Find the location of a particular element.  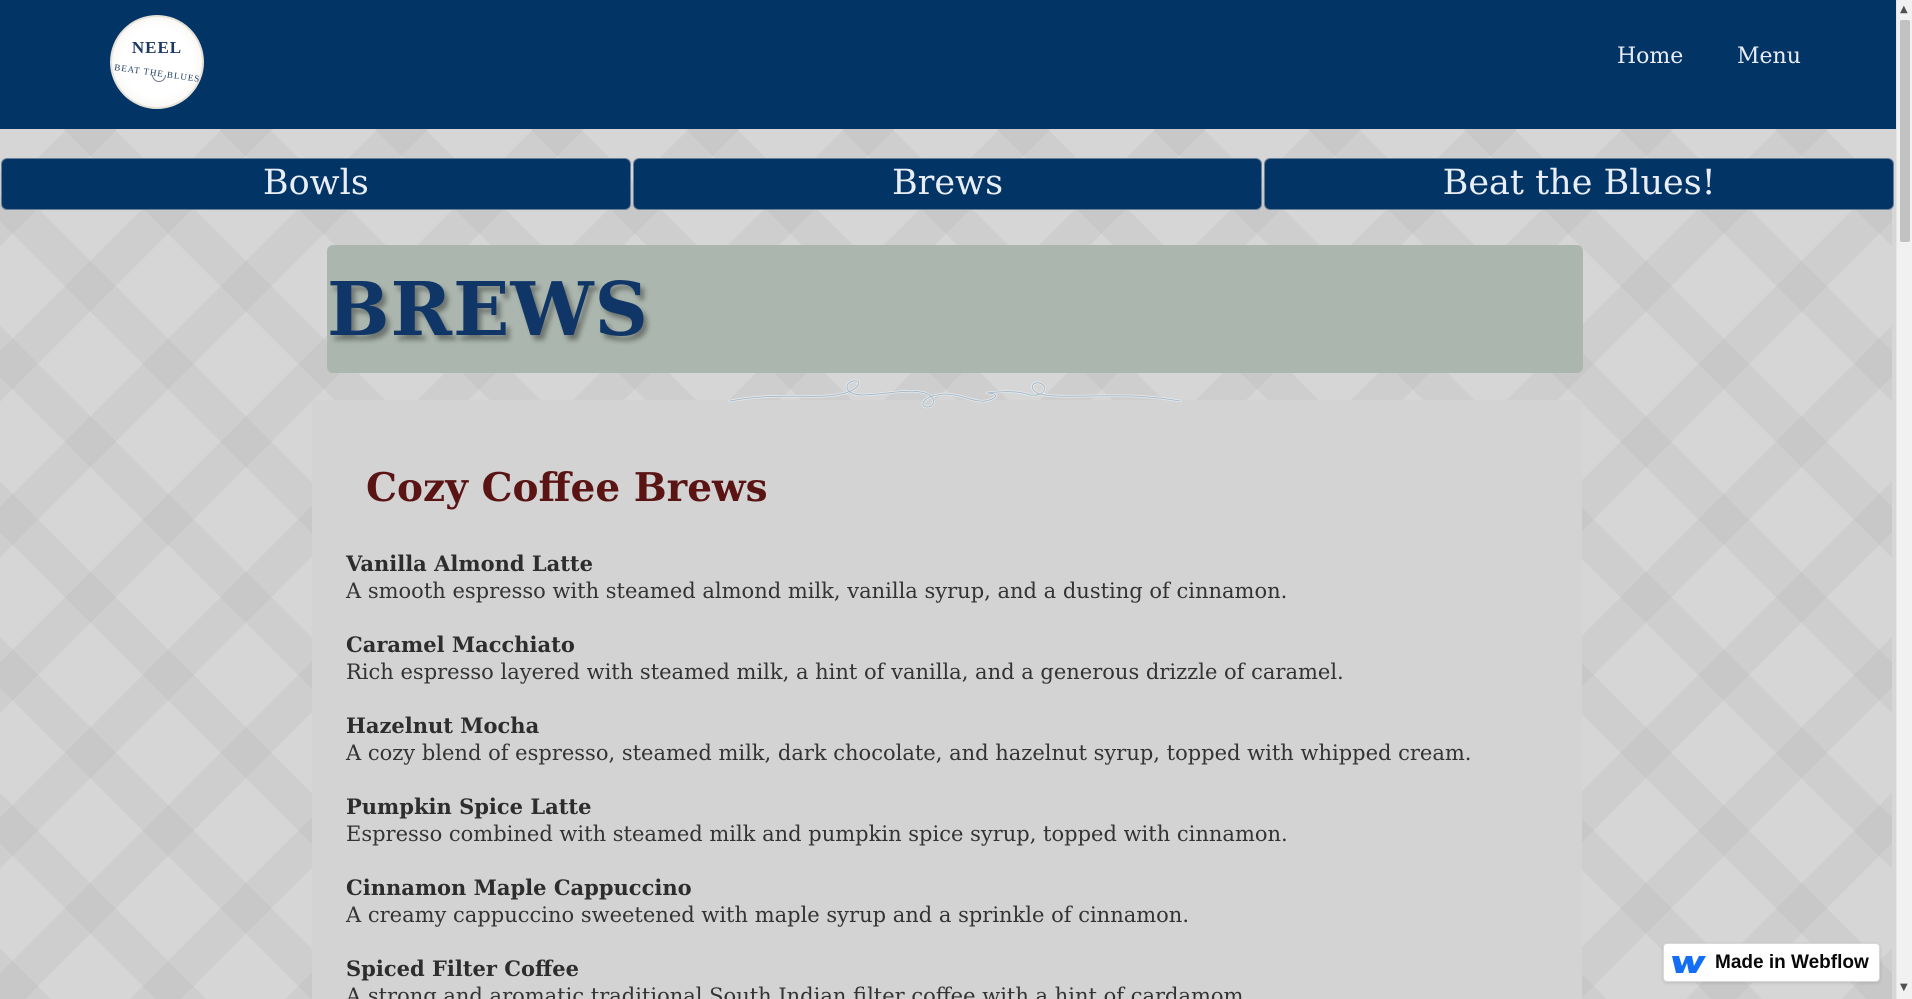

made-in-webflow-badge: Made in Webflow is located at coordinates (1771, 962).